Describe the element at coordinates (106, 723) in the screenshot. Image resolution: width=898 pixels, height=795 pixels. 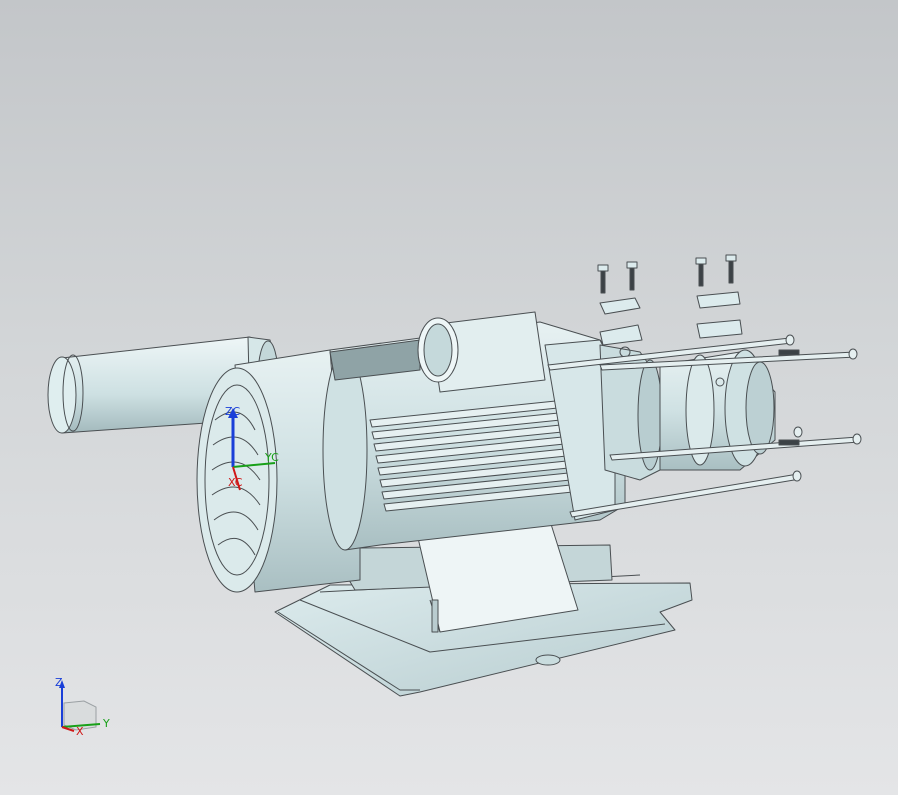
I see `triad-y-label: Y` at that location.